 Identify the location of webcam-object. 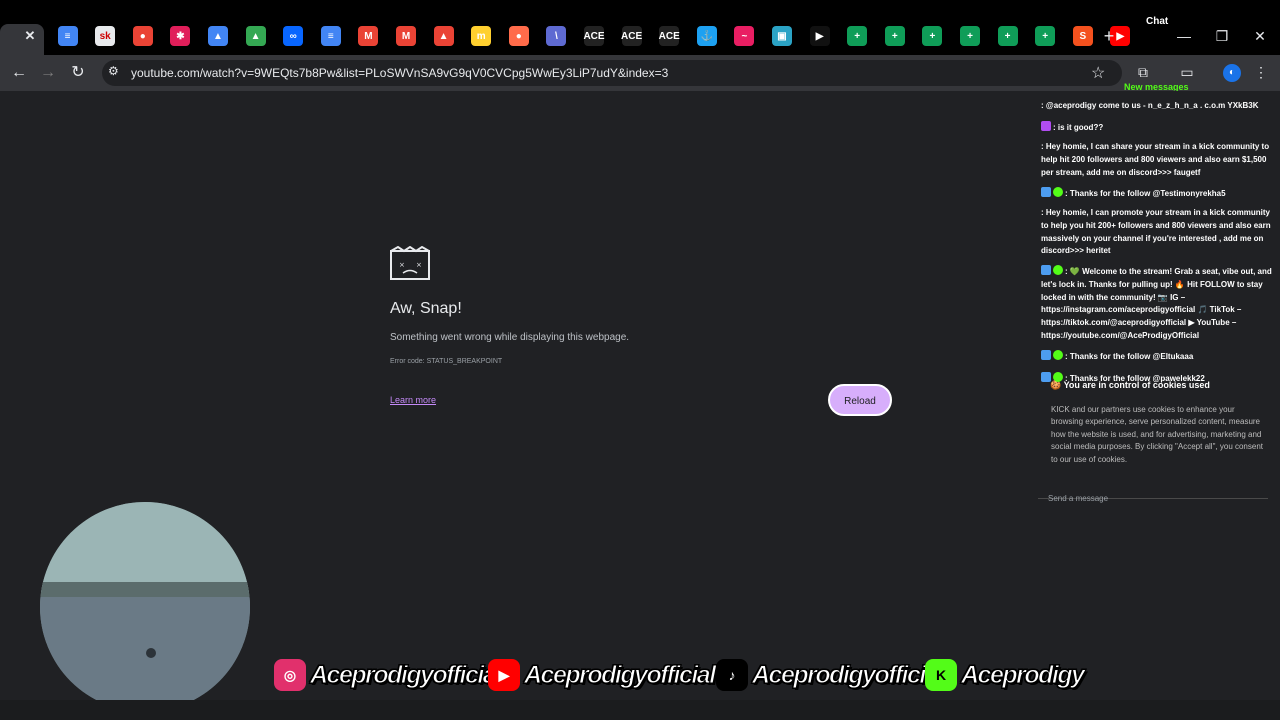
(151, 653).